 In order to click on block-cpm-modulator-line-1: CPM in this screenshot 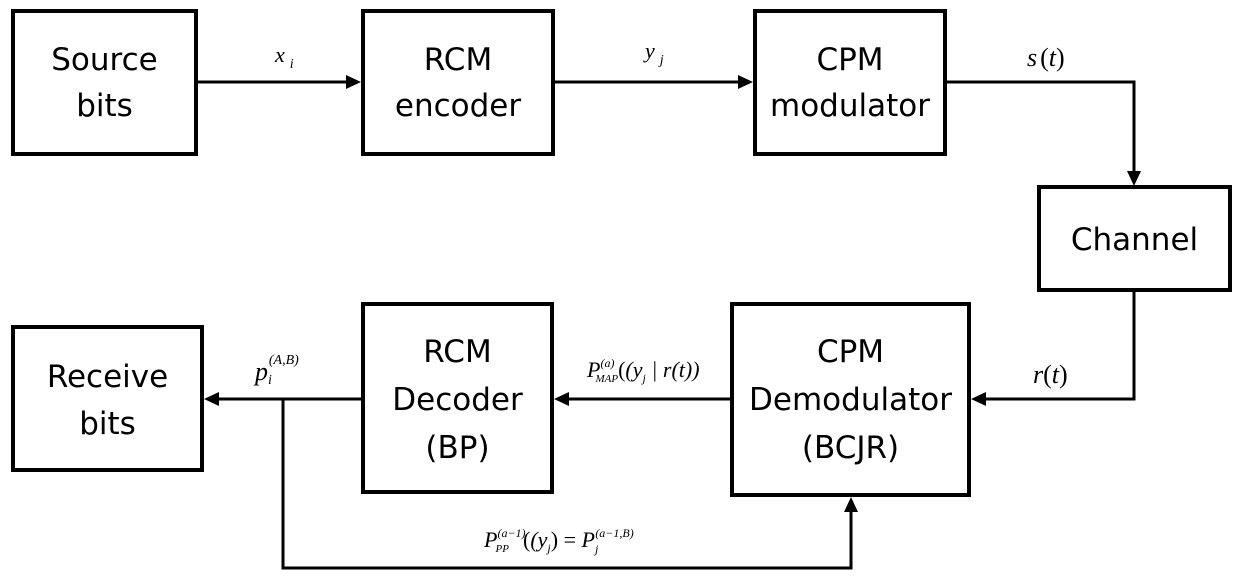, I will do `click(849, 60)`.